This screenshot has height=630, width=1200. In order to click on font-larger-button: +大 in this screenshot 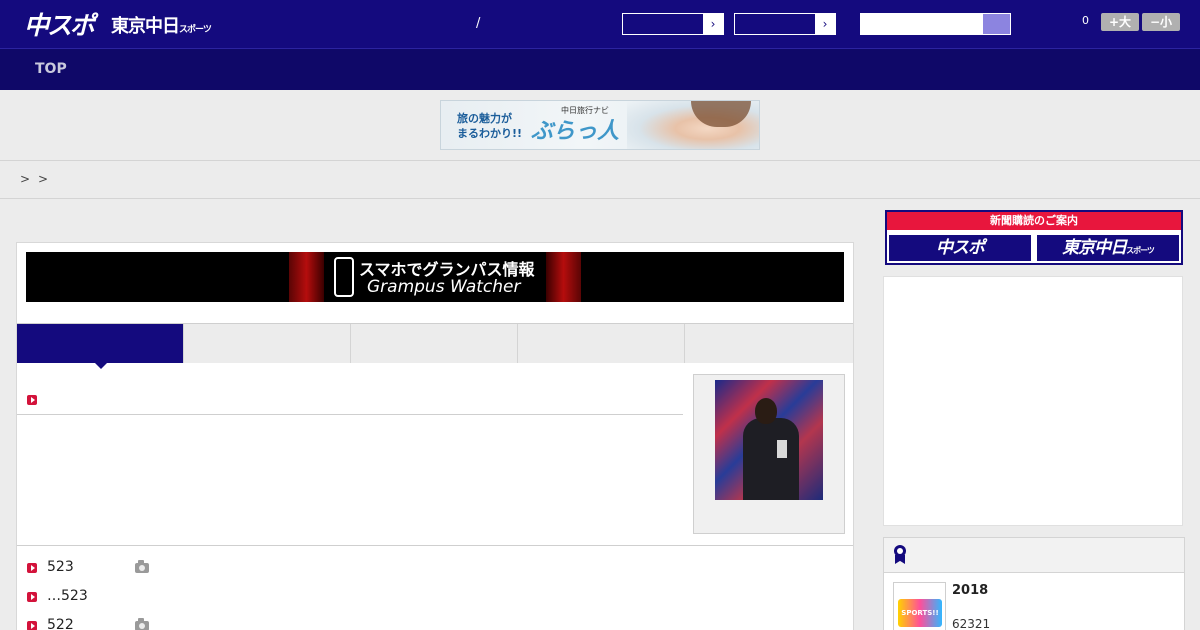, I will do `click(1120, 22)`.